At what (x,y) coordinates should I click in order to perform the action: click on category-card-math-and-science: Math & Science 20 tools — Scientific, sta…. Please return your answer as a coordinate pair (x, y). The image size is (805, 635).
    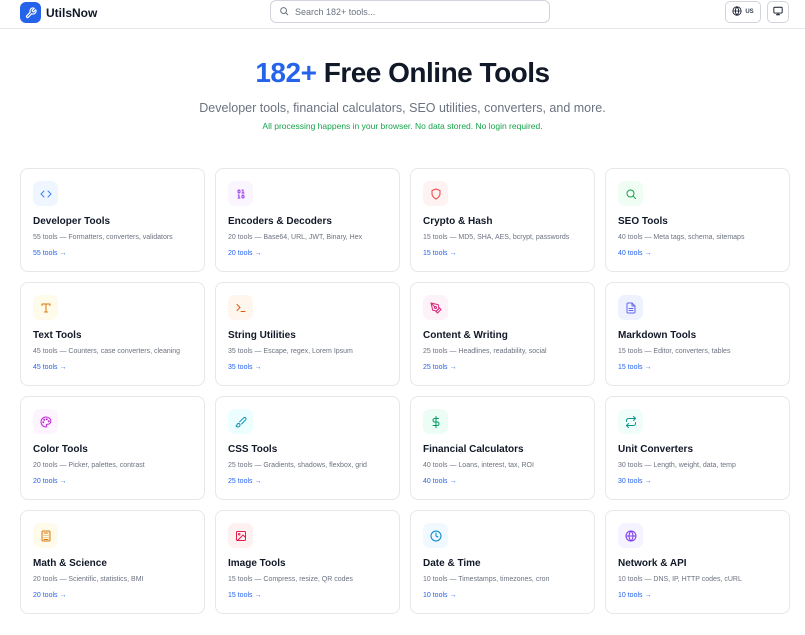
    Looking at the image, I should click on (112, 562).